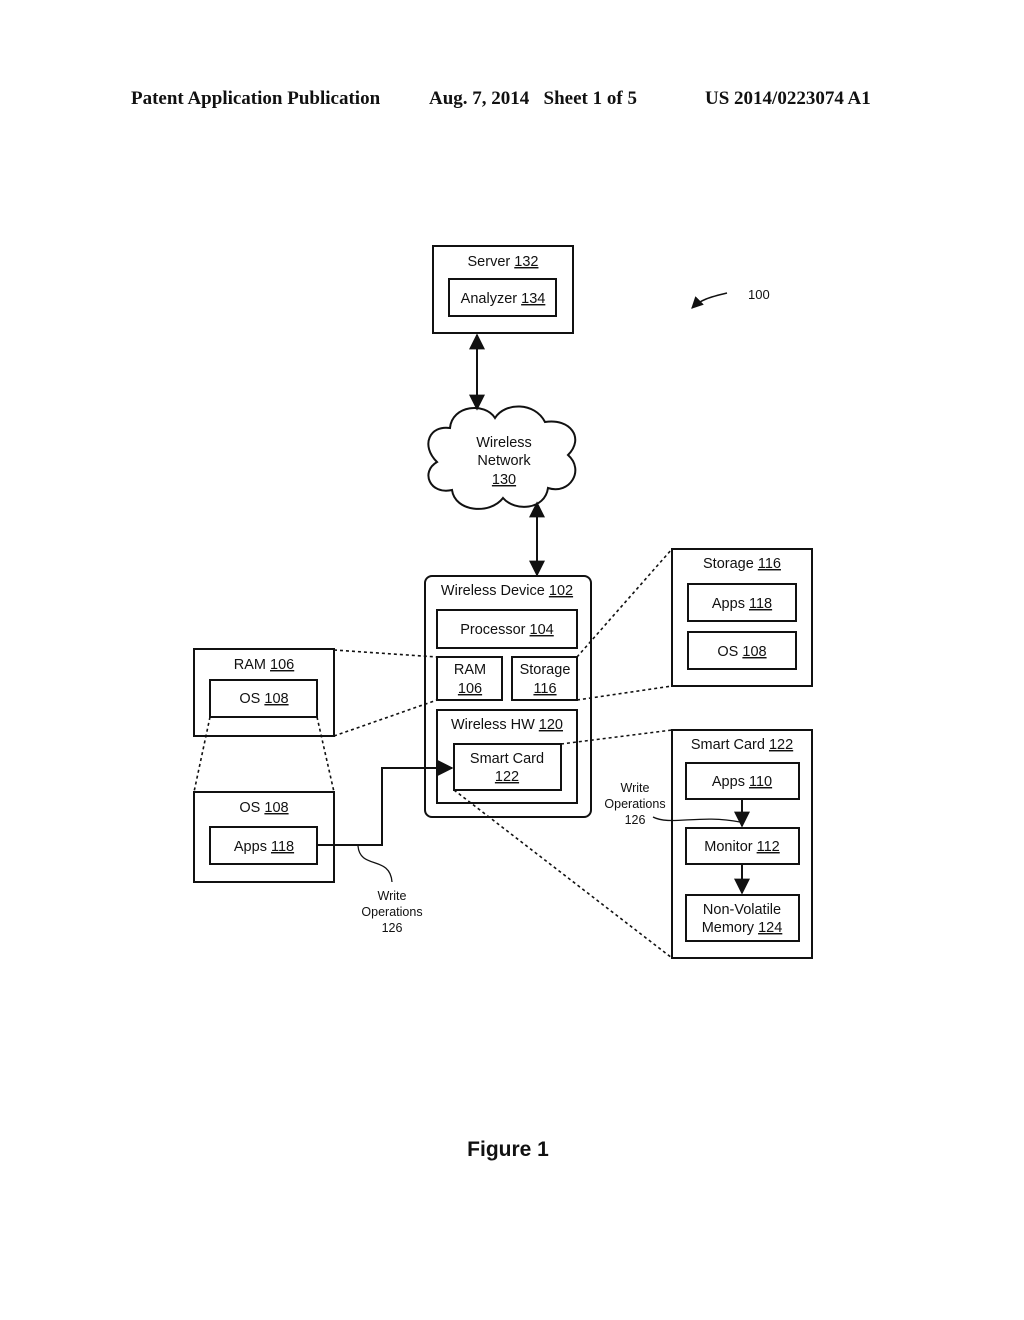  I want to click on write-ops-left-2: Operations, so click(391, 912).